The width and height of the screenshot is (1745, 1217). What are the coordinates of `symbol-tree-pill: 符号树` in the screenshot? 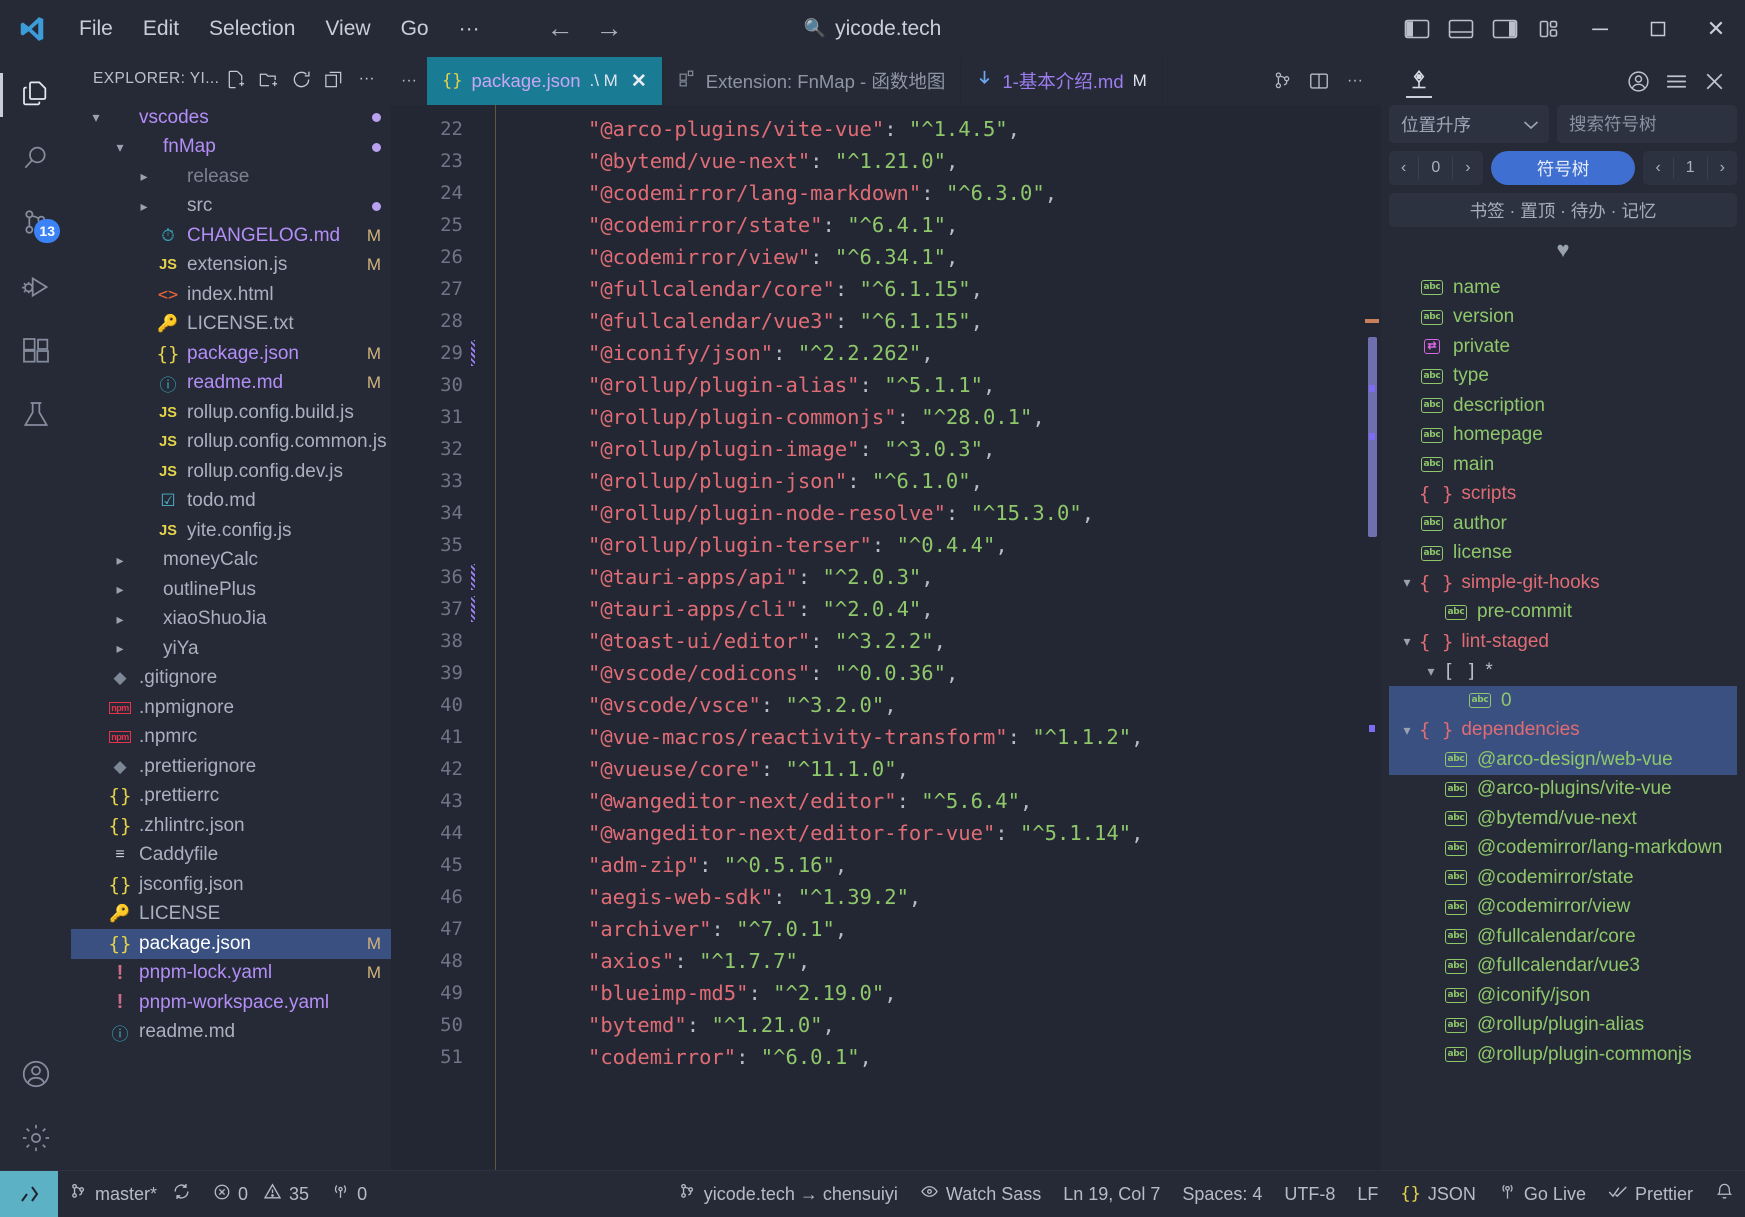 It's located at (1563, 168).